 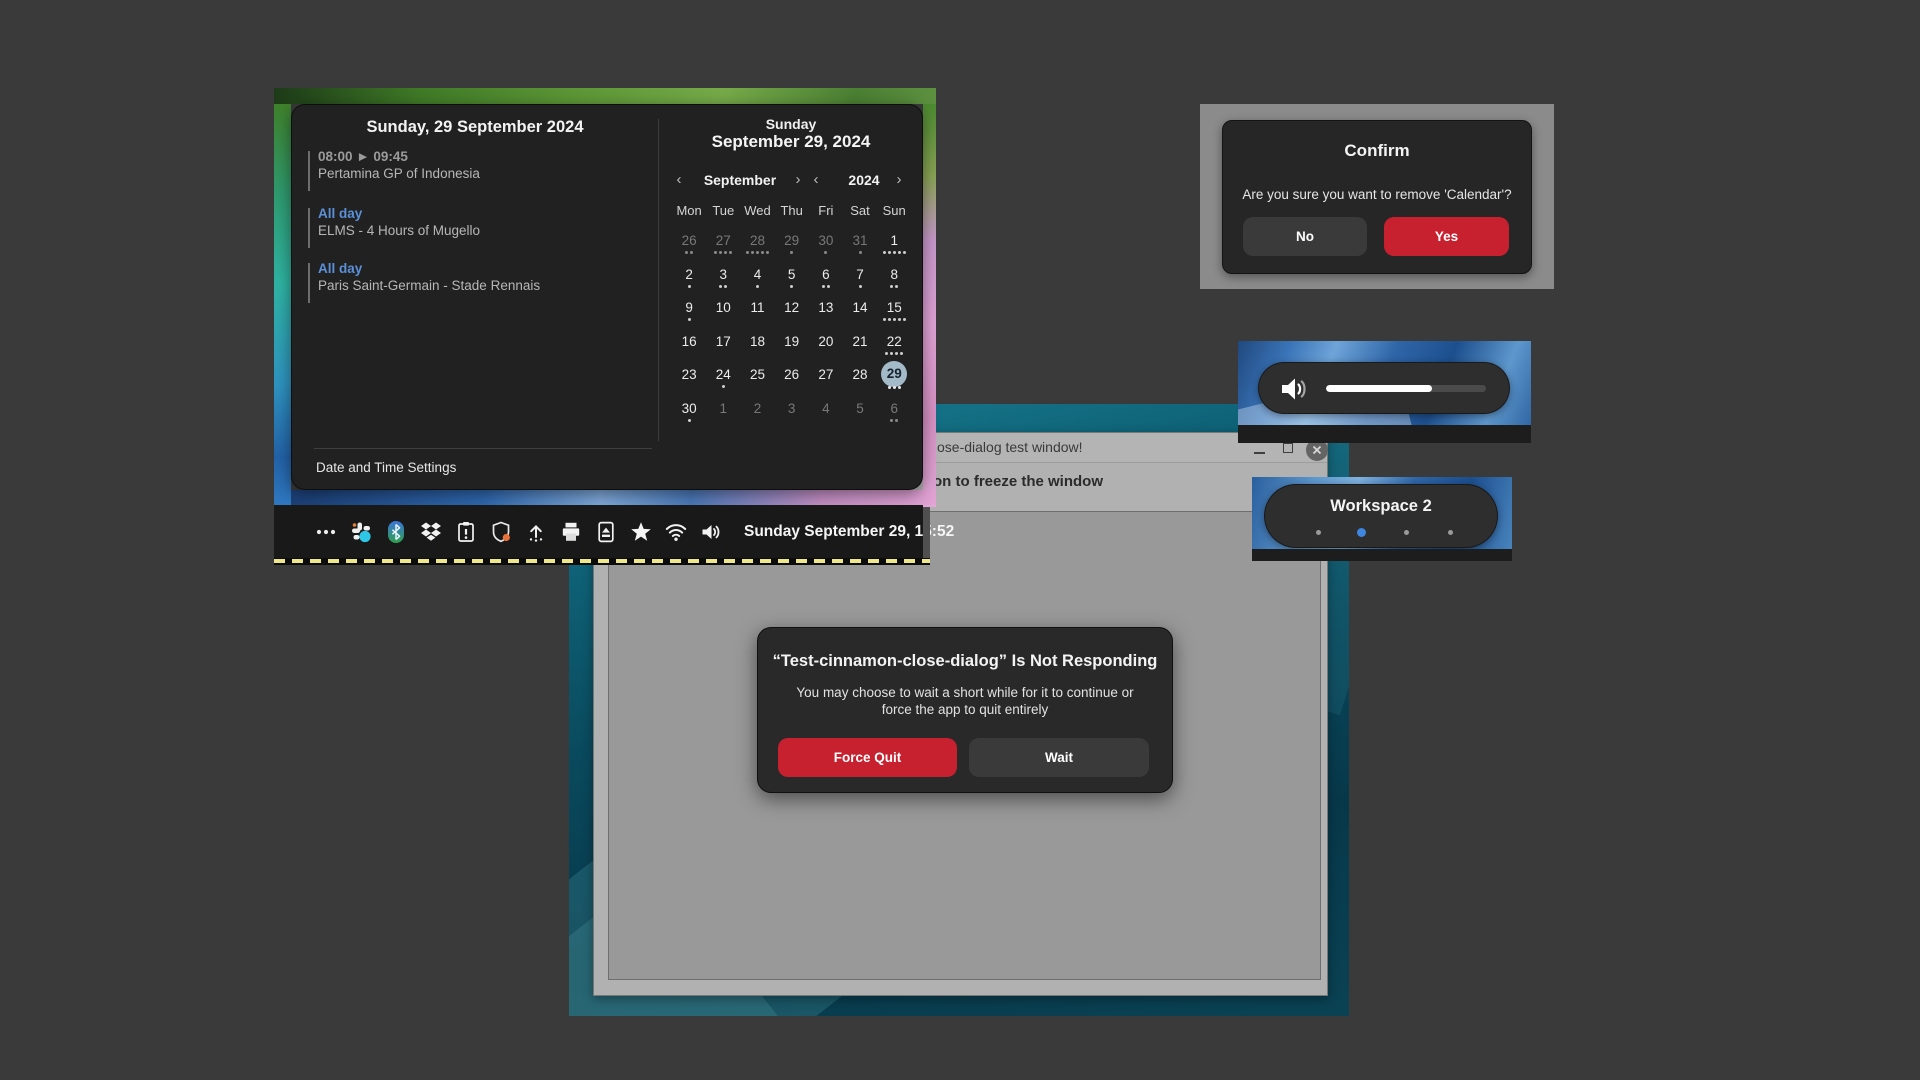 I want to click on document-eject-icon, so click(x=606, y=532).